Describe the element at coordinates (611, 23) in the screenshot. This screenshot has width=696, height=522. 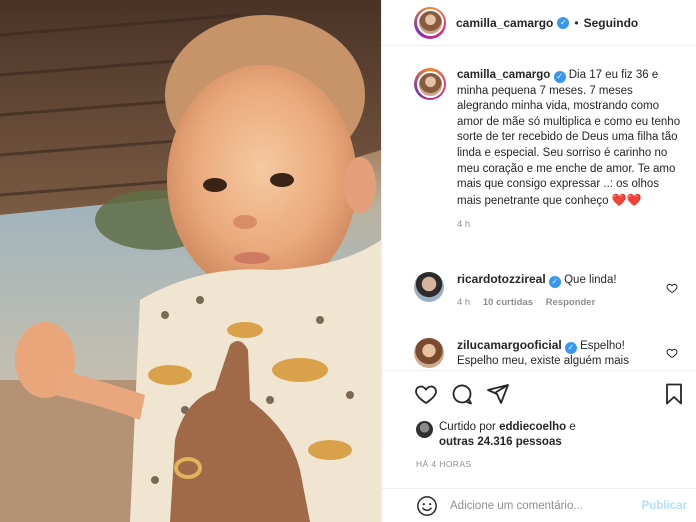
I see `following-button: Seguindo` at that location.